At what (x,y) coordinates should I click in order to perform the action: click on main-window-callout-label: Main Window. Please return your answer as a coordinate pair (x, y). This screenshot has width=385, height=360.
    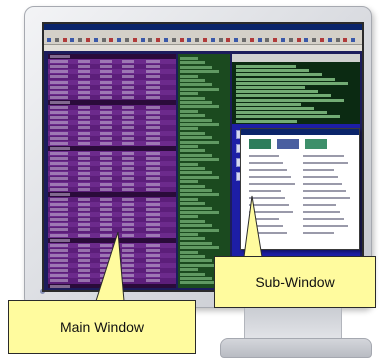
    Looking at the image, I should click on (102, 327).